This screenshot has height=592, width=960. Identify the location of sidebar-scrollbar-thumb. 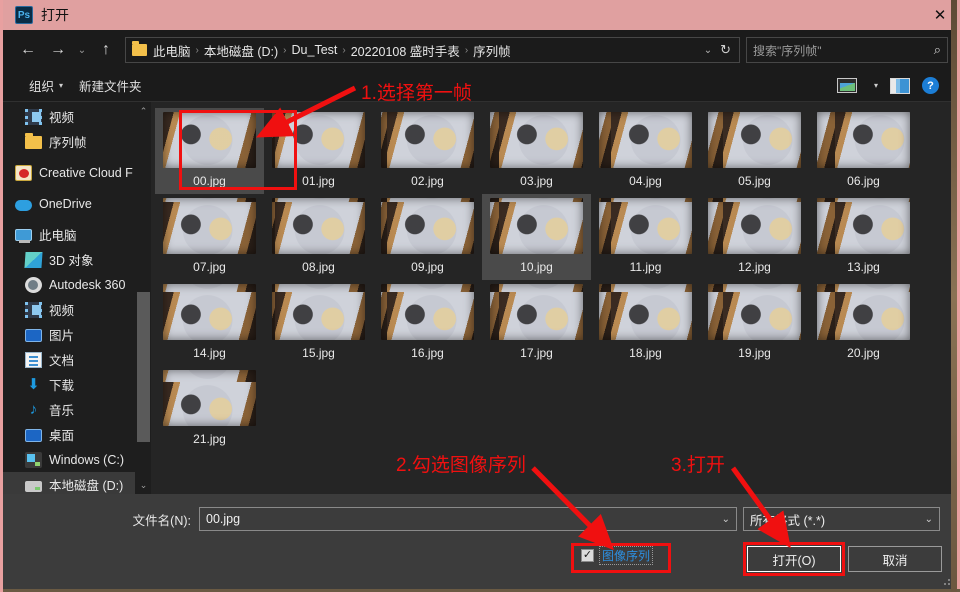
(143, 367).